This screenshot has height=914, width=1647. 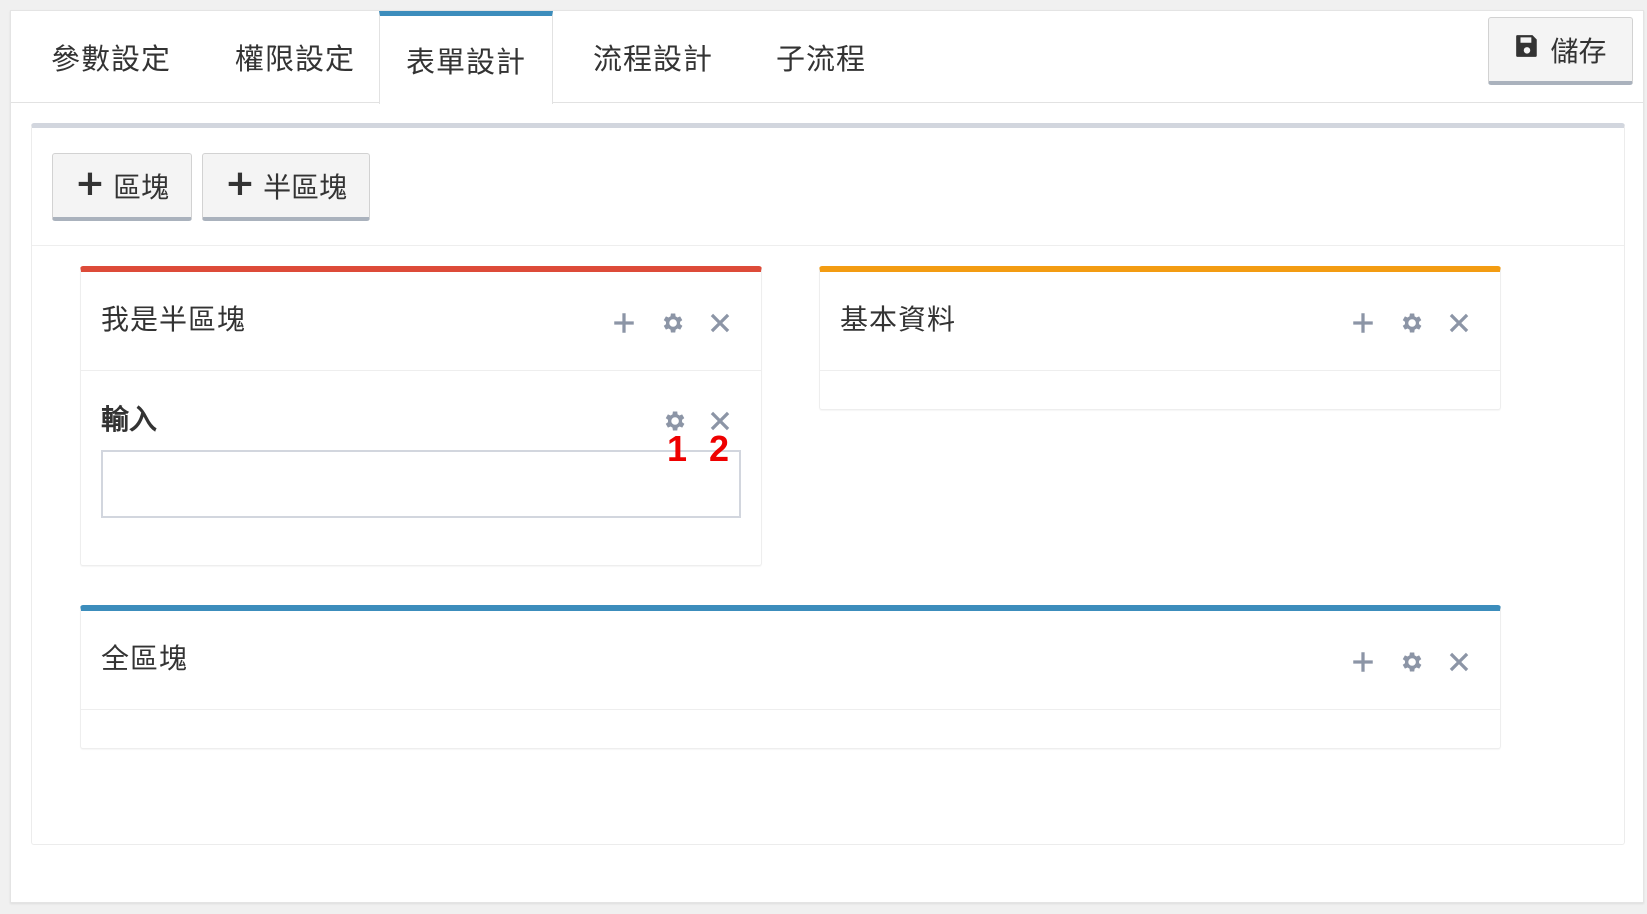 I want to click on basic-info-panel: 基本資料, so click(x=1160, y=338).